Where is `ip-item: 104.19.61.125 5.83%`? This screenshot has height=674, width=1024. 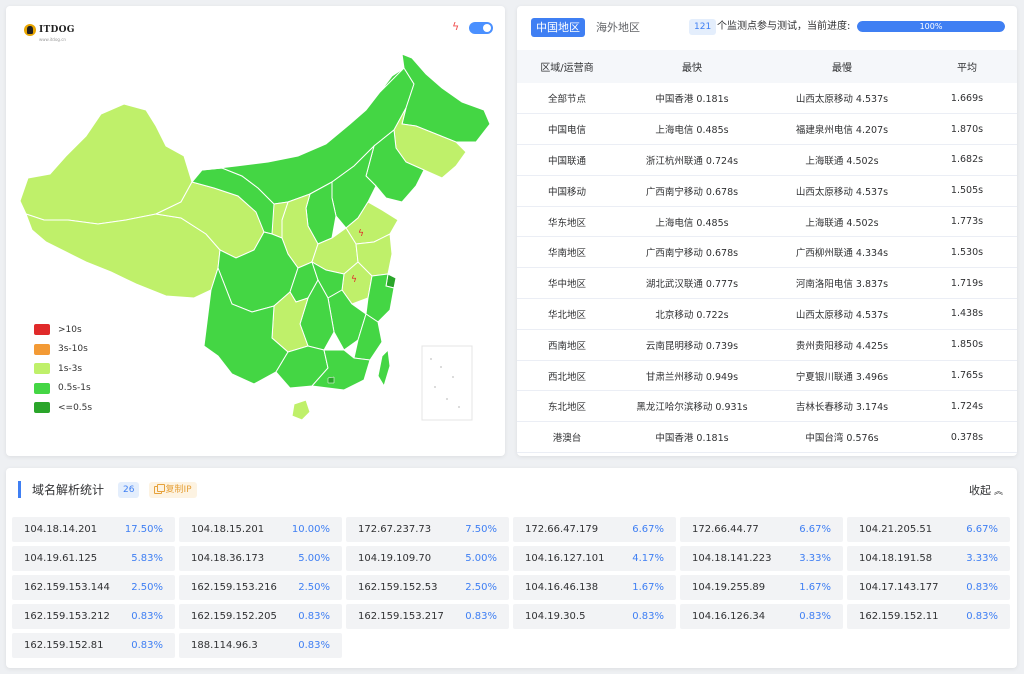 ip-item: 104.19.61.125 5.83% is located at coordinates (93, 558).